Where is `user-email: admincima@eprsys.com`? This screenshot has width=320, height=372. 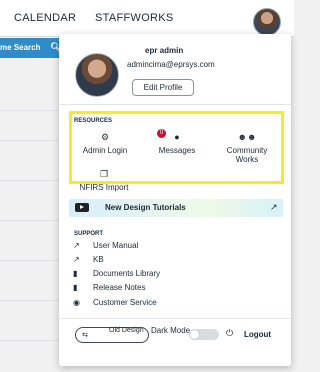
user-email: admincima@eprsys.com is located at coordinates (171, 64).